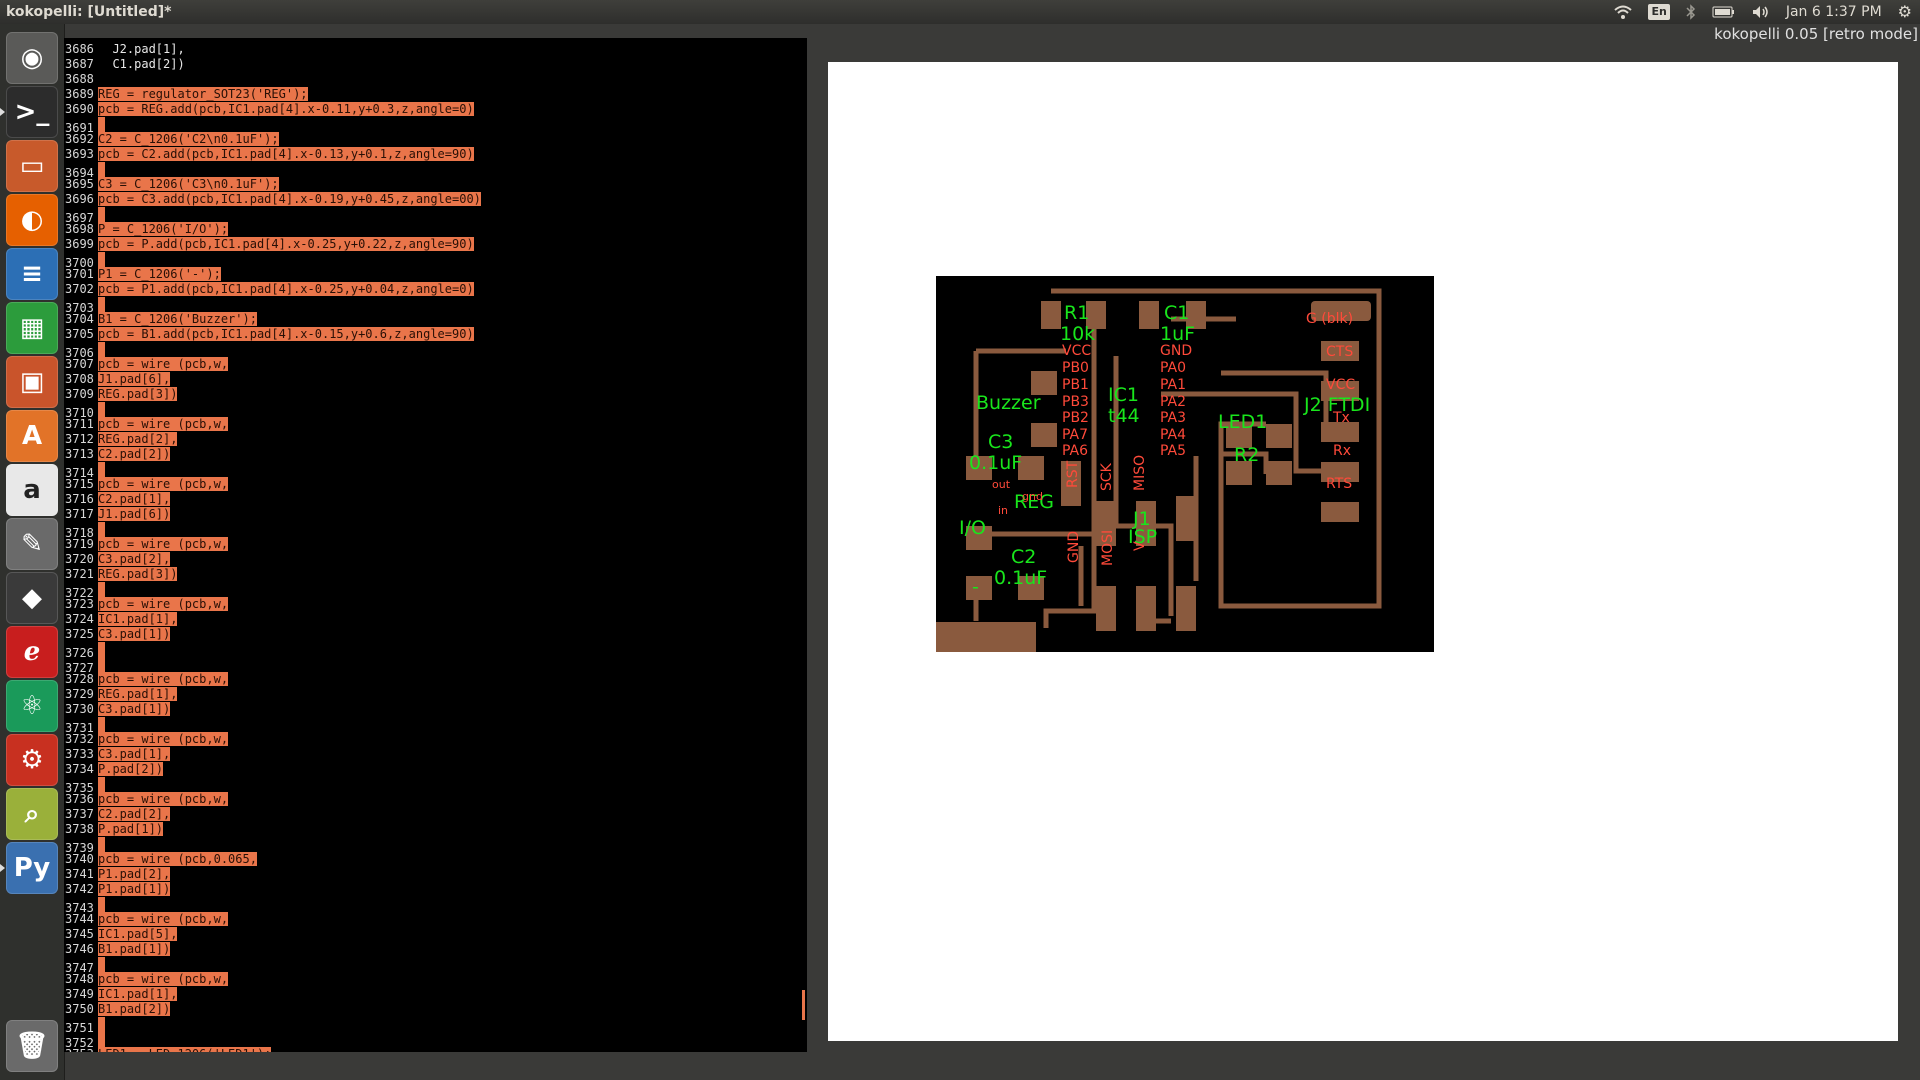 Image resolution: width=1920 pixels, height=1080 pixels. Describe the element at coordinates (32, 598) in the screenshot. I see `inkscape-icon: ◆` at that location.